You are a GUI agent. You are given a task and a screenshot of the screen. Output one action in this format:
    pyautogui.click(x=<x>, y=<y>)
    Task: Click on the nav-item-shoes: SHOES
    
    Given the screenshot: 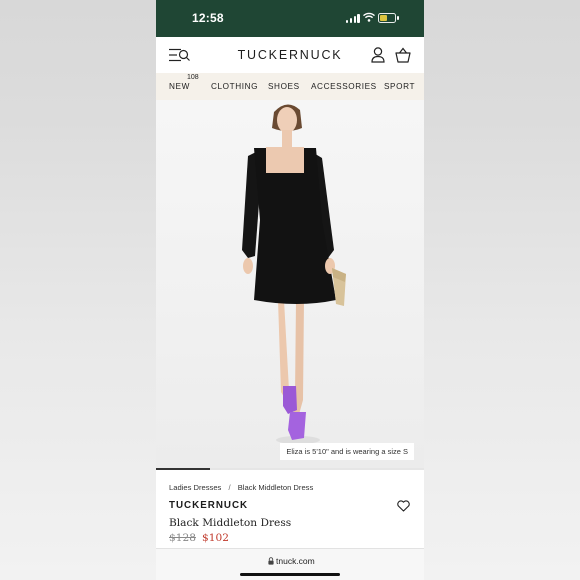 What is the action you would take?
    pyautogui.click(x=284, y=86)
    